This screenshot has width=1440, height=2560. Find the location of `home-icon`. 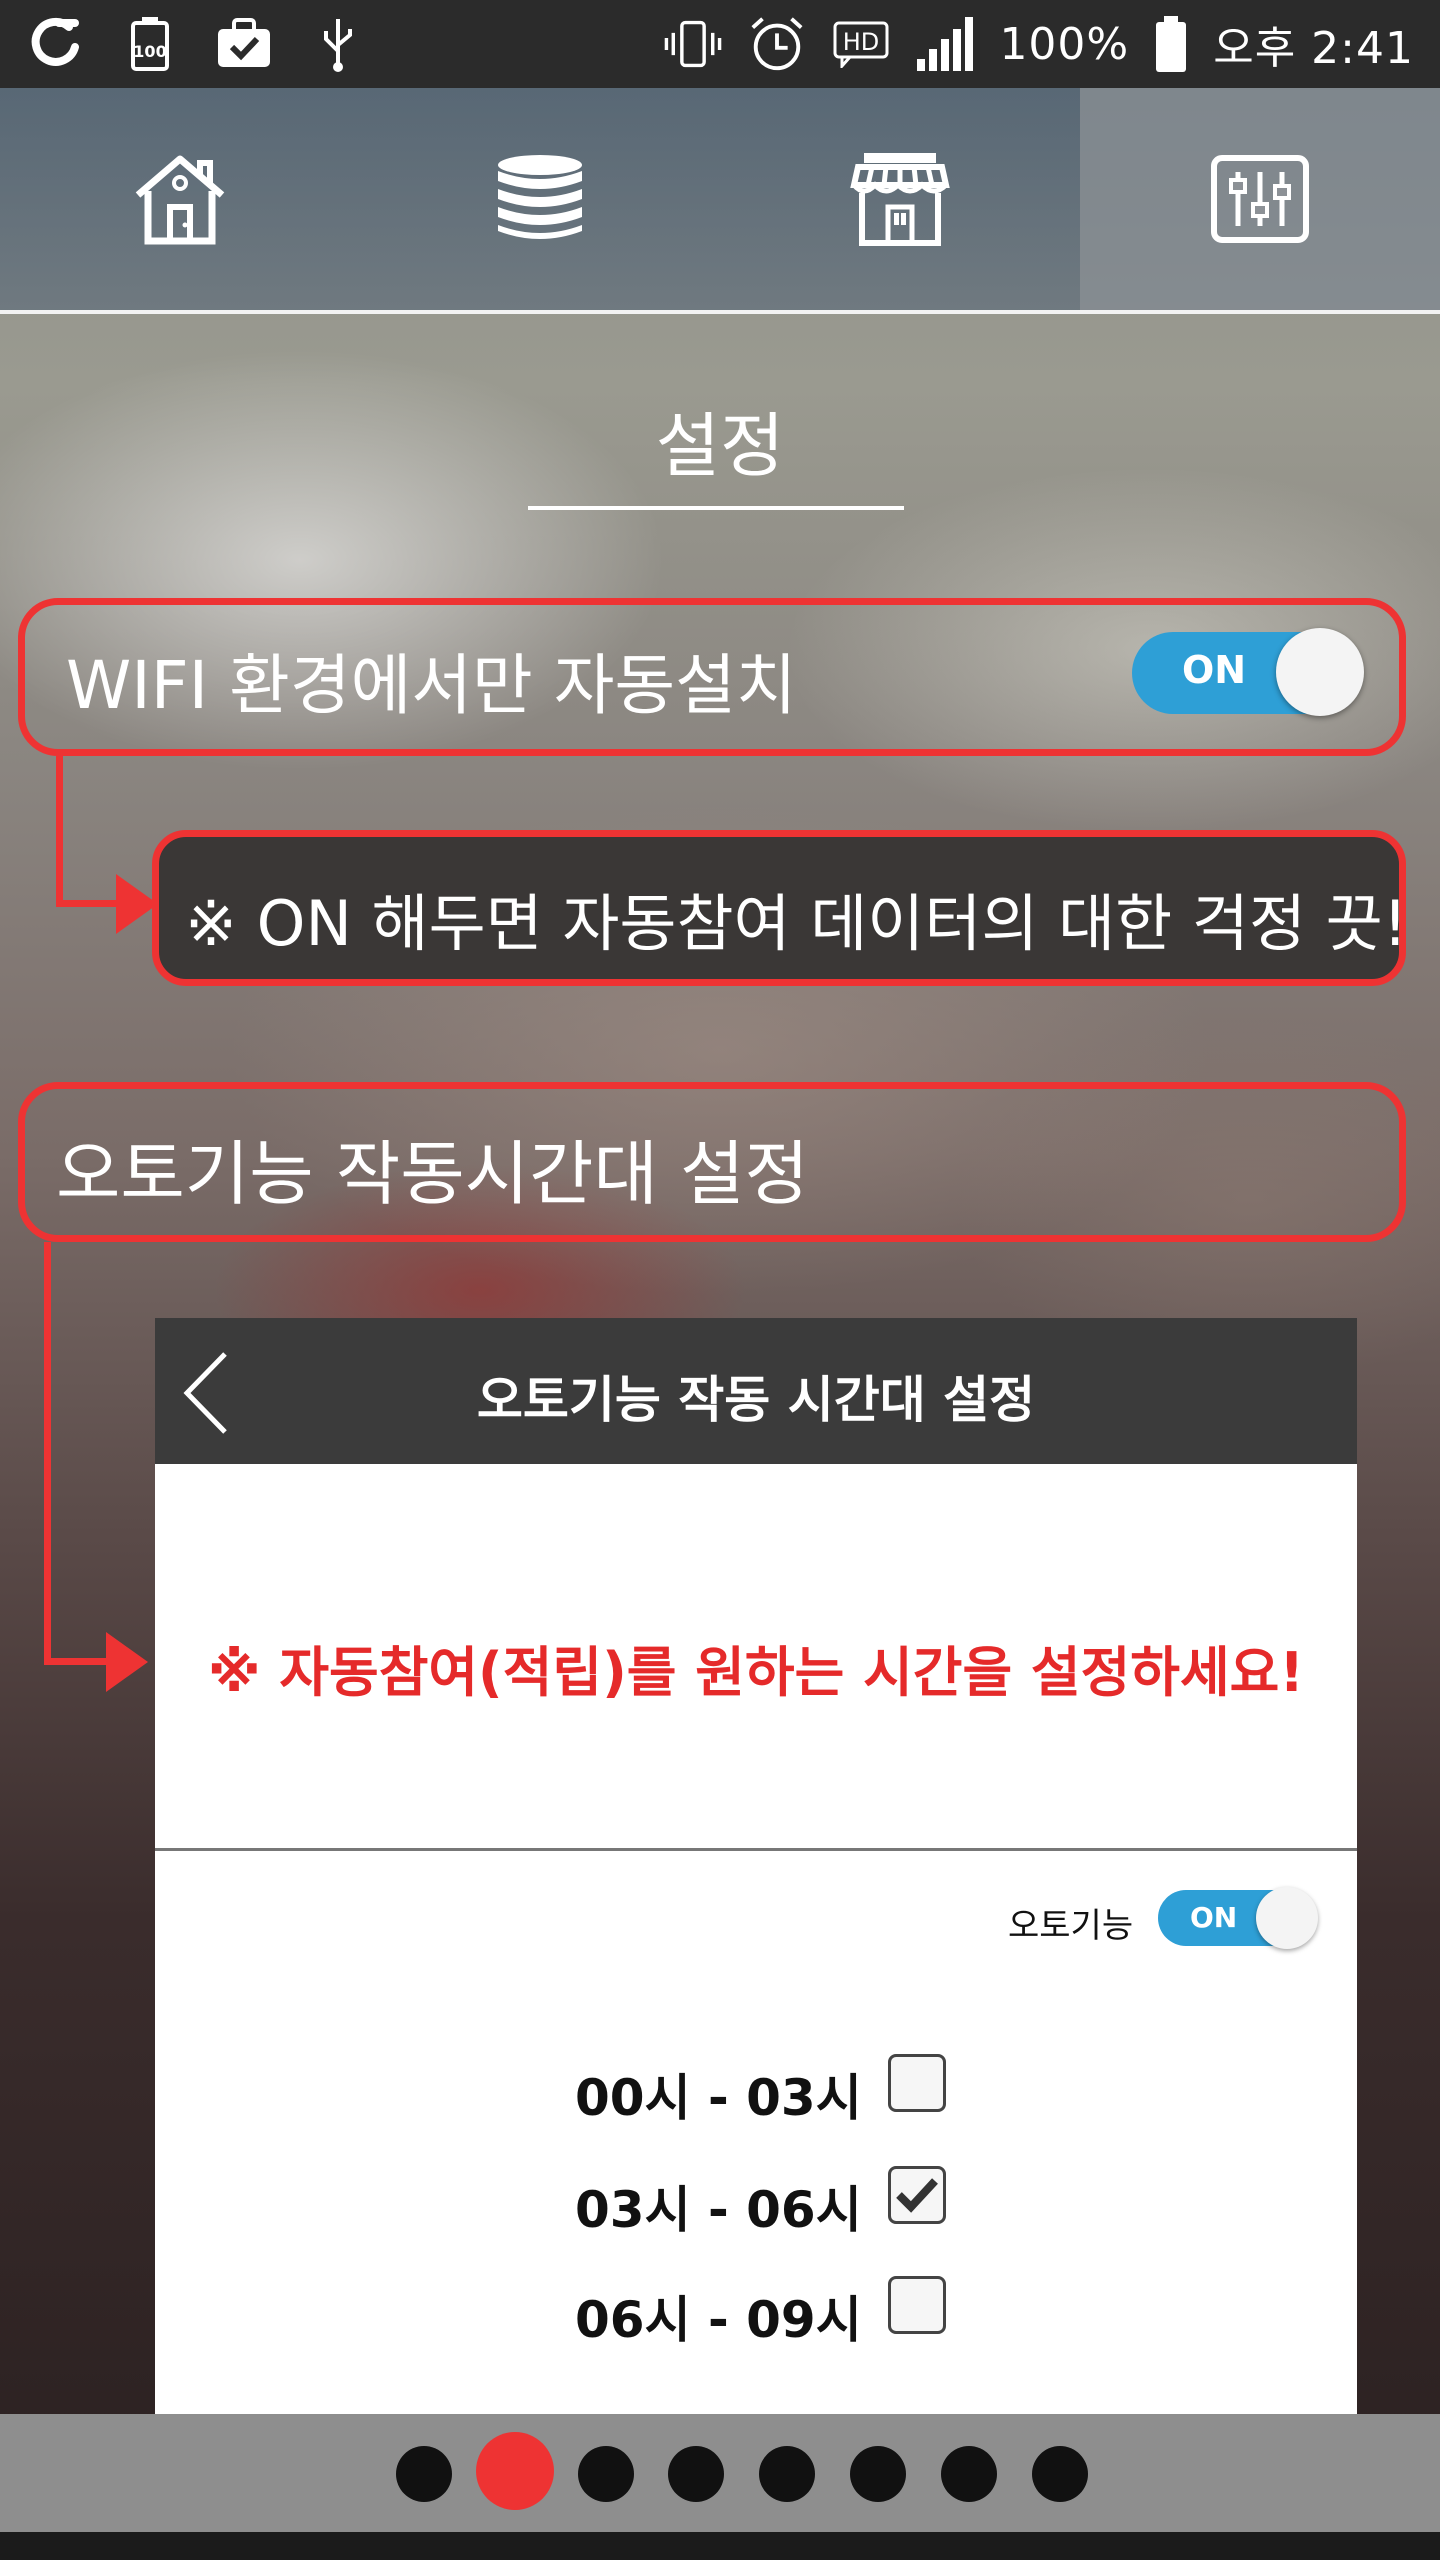

home-icon is located at coordinates (180, 200).